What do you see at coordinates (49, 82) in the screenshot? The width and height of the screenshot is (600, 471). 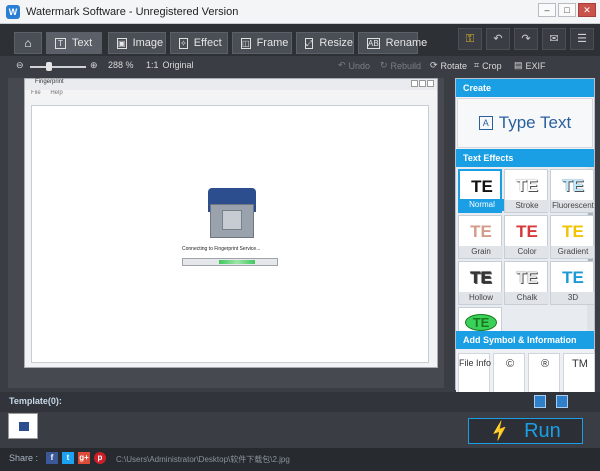 I see `preview-window-title: Fingerprint` at bounding box center [49, 82].